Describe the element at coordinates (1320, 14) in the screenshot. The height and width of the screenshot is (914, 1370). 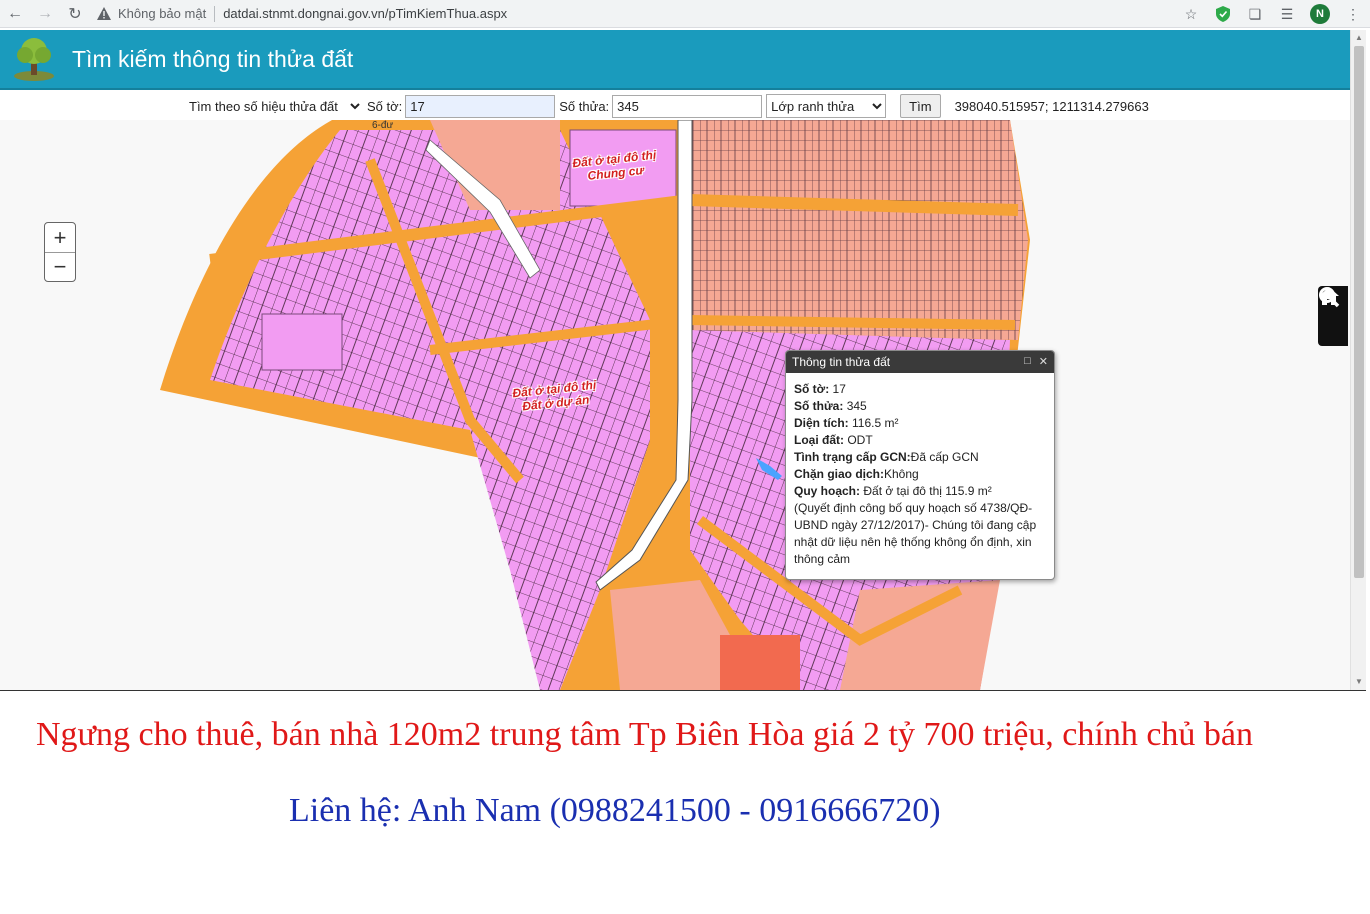
I see `profile-avatar: N` at that location.